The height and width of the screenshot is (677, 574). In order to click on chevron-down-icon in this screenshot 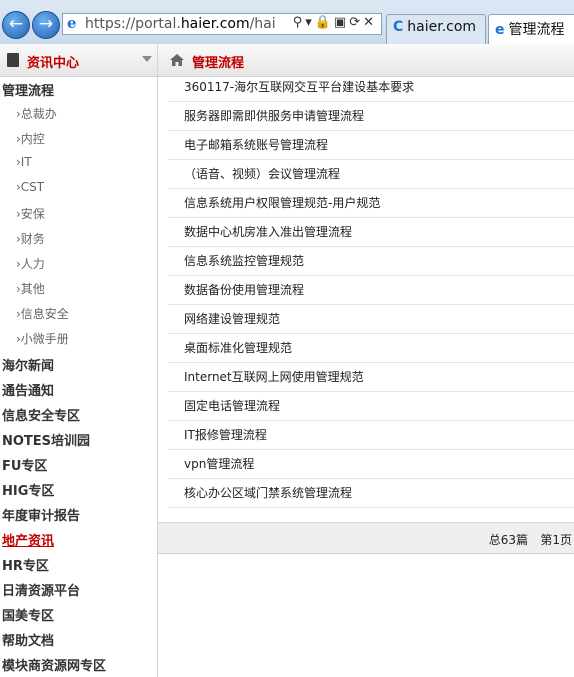, I will do `click(147, 59)`.